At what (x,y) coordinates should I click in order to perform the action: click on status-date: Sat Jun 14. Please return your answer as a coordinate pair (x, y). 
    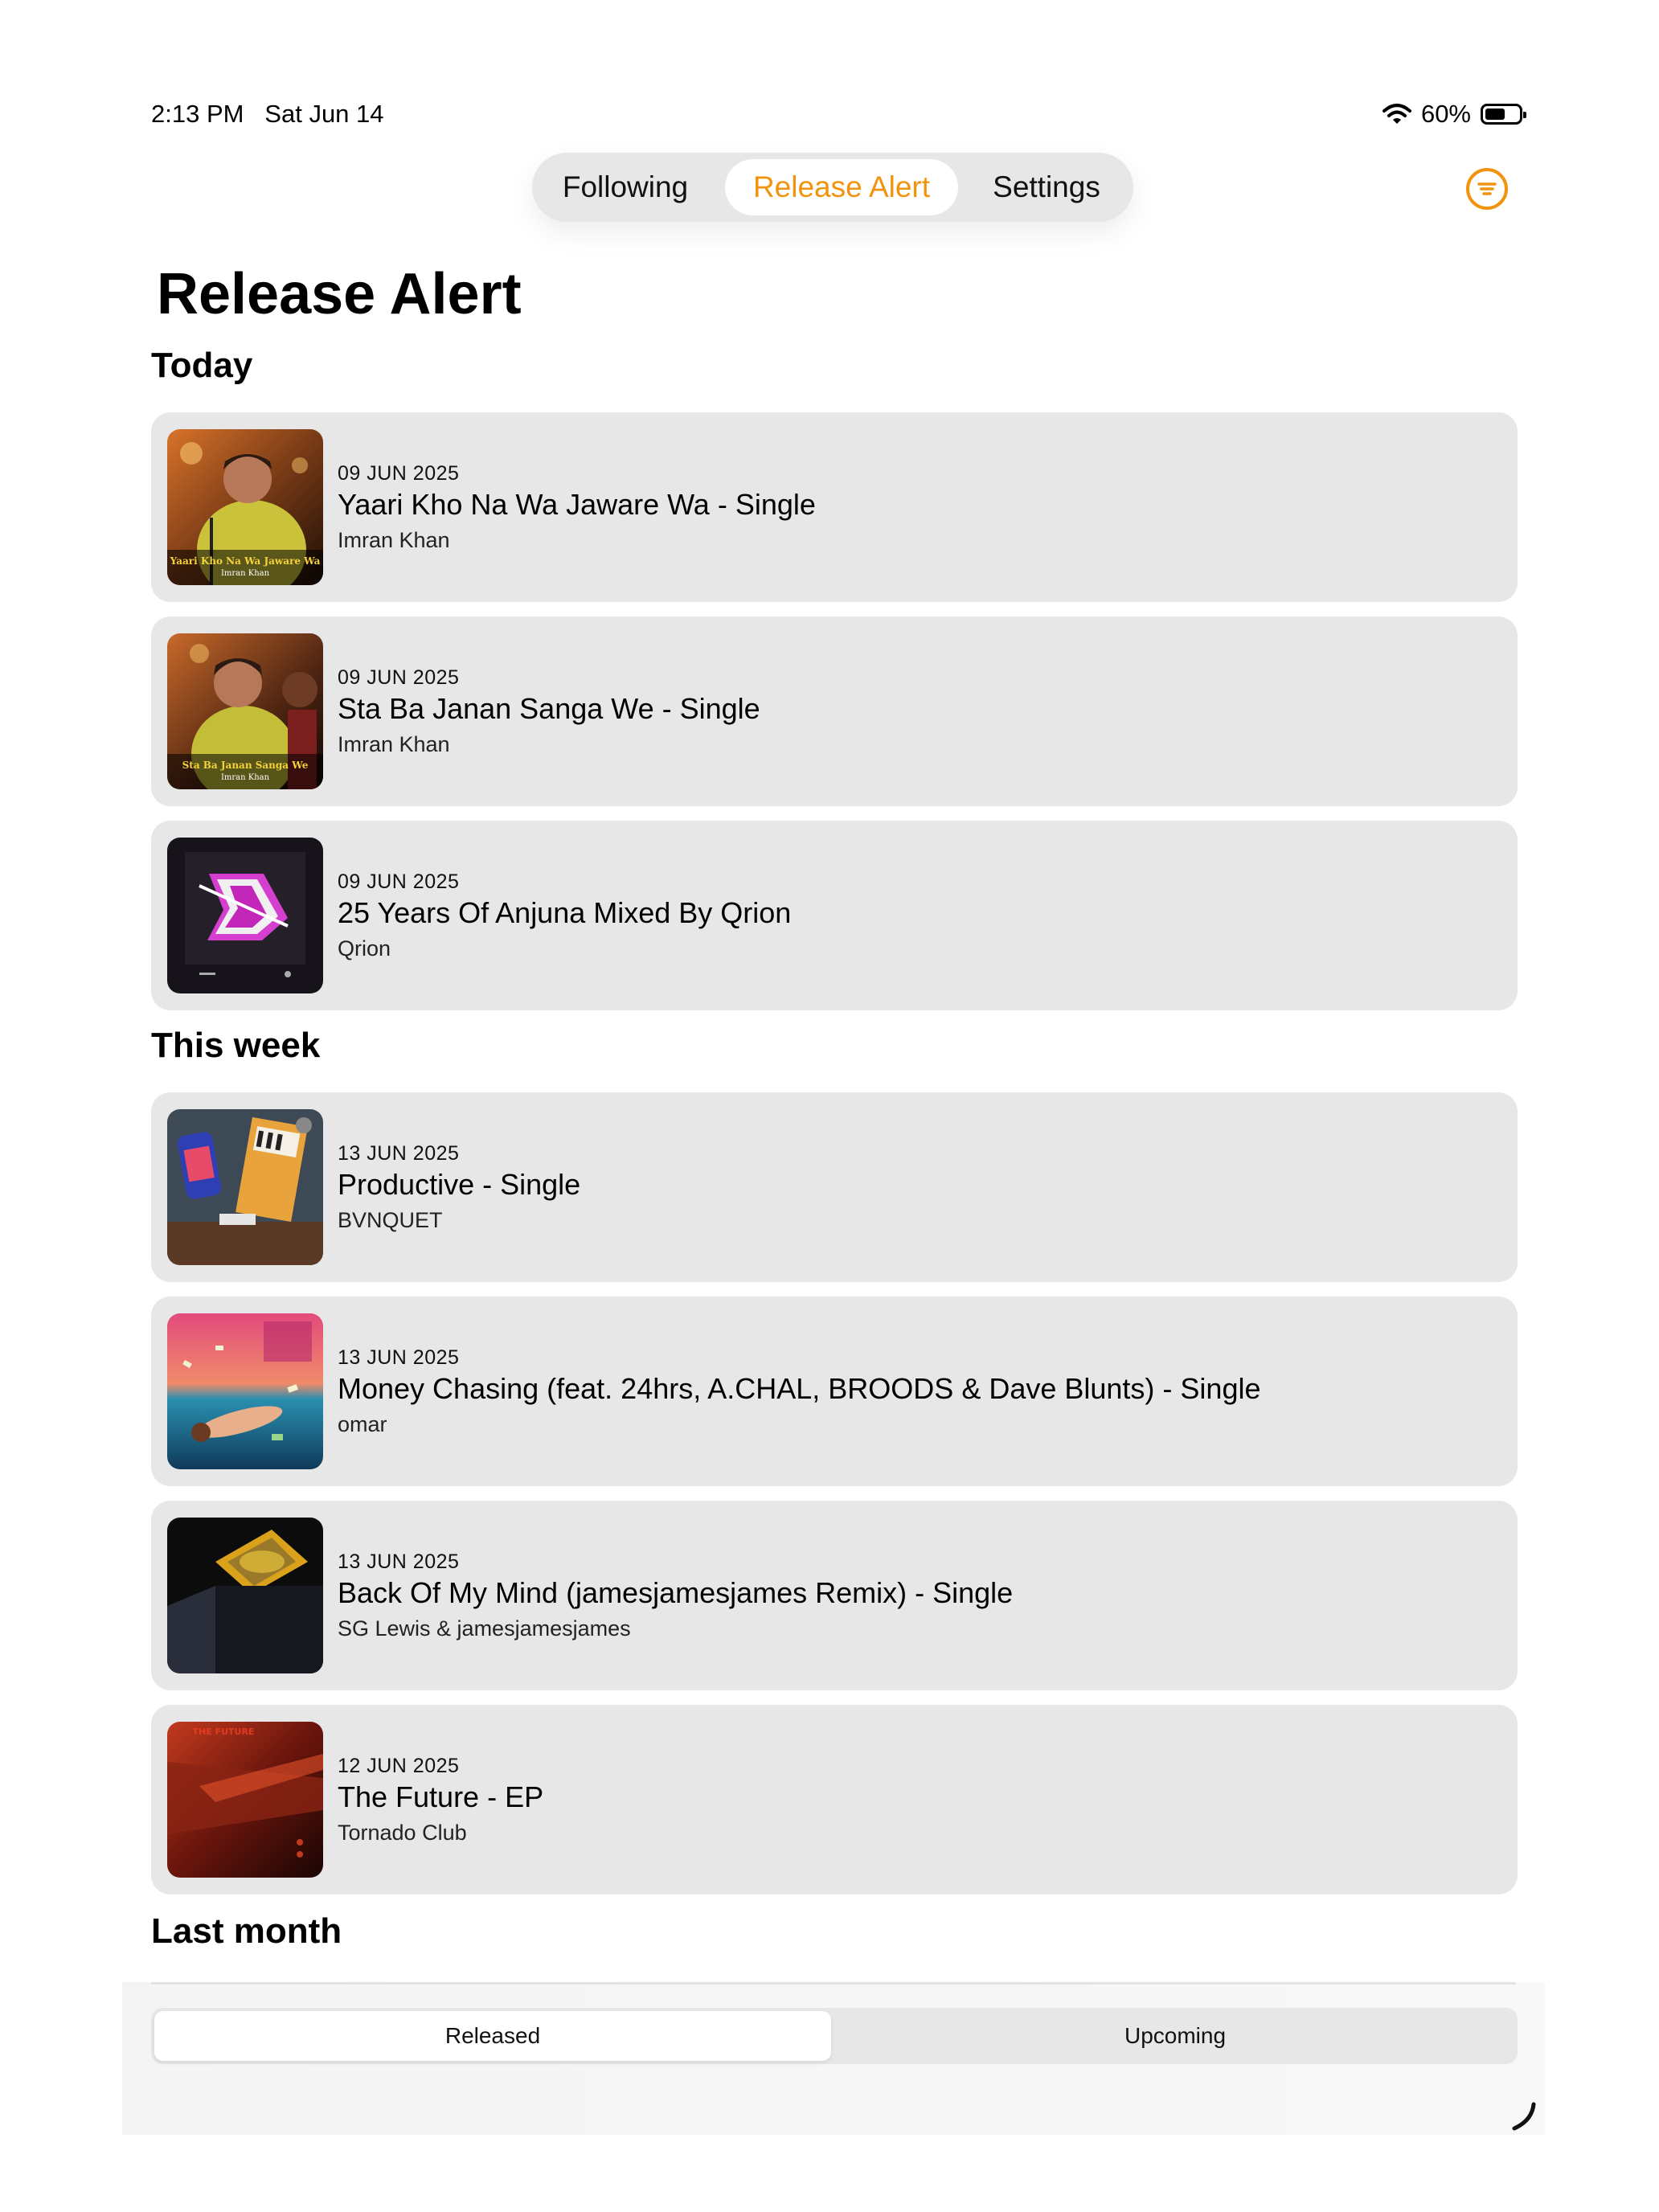
    Looking at the image, I should click on (324, 114).